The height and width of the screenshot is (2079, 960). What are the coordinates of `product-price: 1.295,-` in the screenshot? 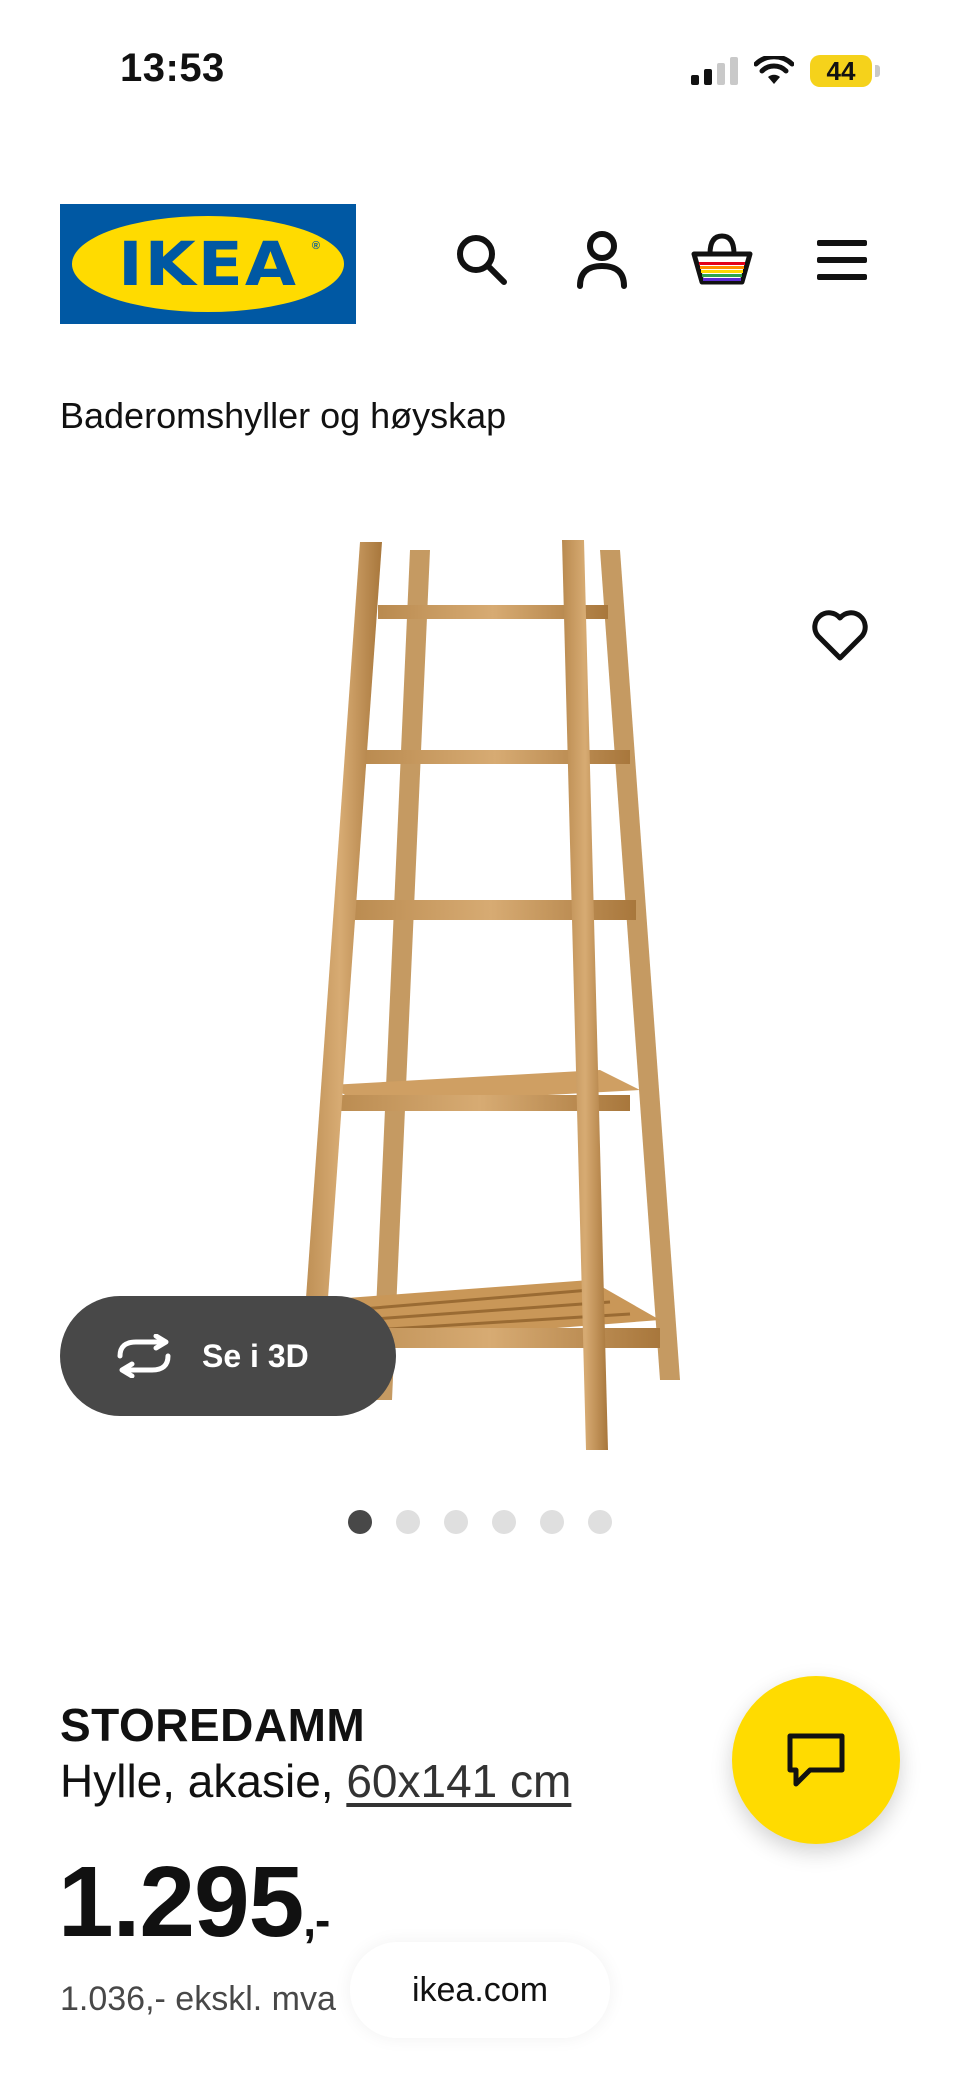 It's located at (194, 1902).